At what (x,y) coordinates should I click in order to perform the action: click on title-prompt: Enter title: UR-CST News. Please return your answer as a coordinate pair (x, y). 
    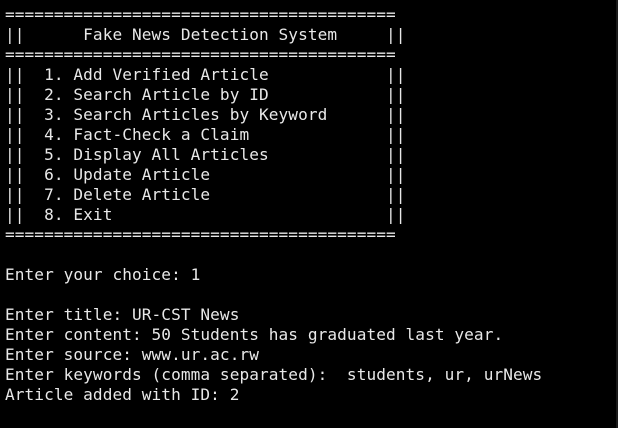
    Looking at the image, I should click on (122, 314).